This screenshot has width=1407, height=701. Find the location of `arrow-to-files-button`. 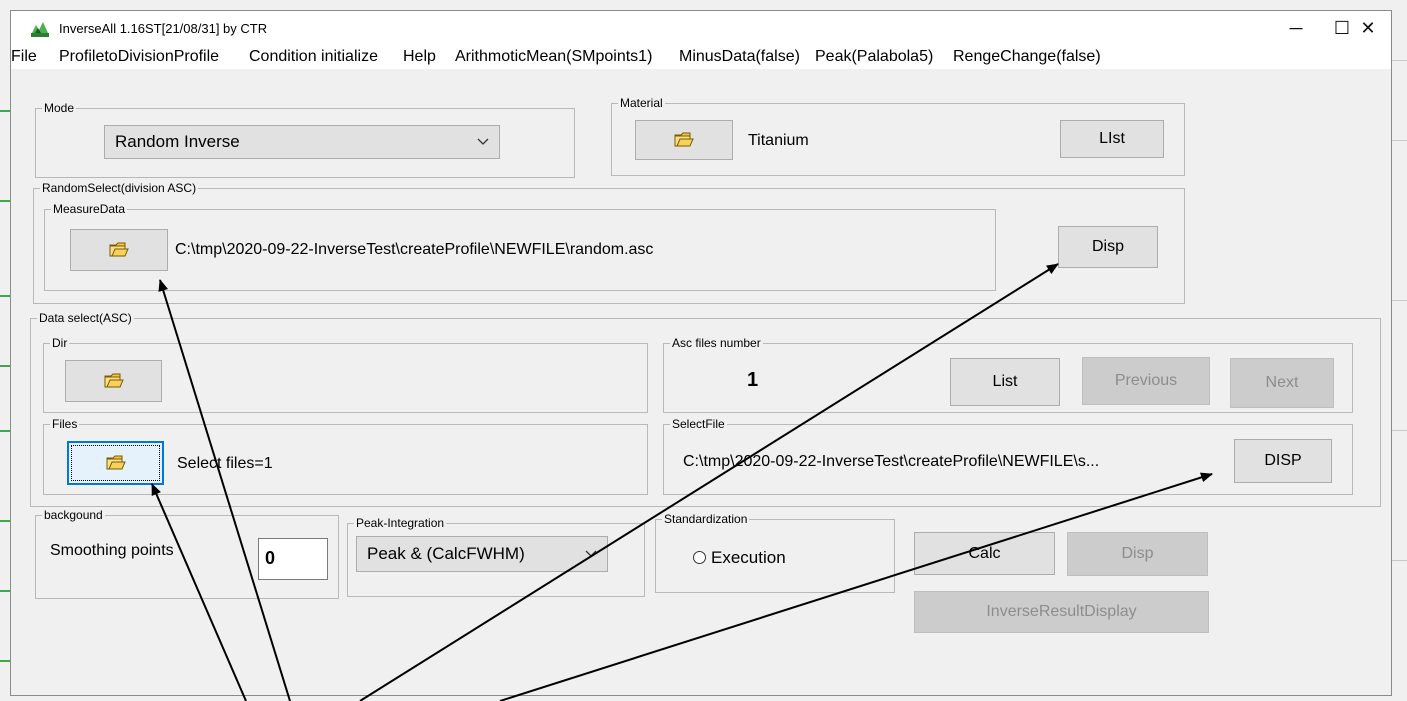

arrow-to-files-button is located at coordinates (199, 592).